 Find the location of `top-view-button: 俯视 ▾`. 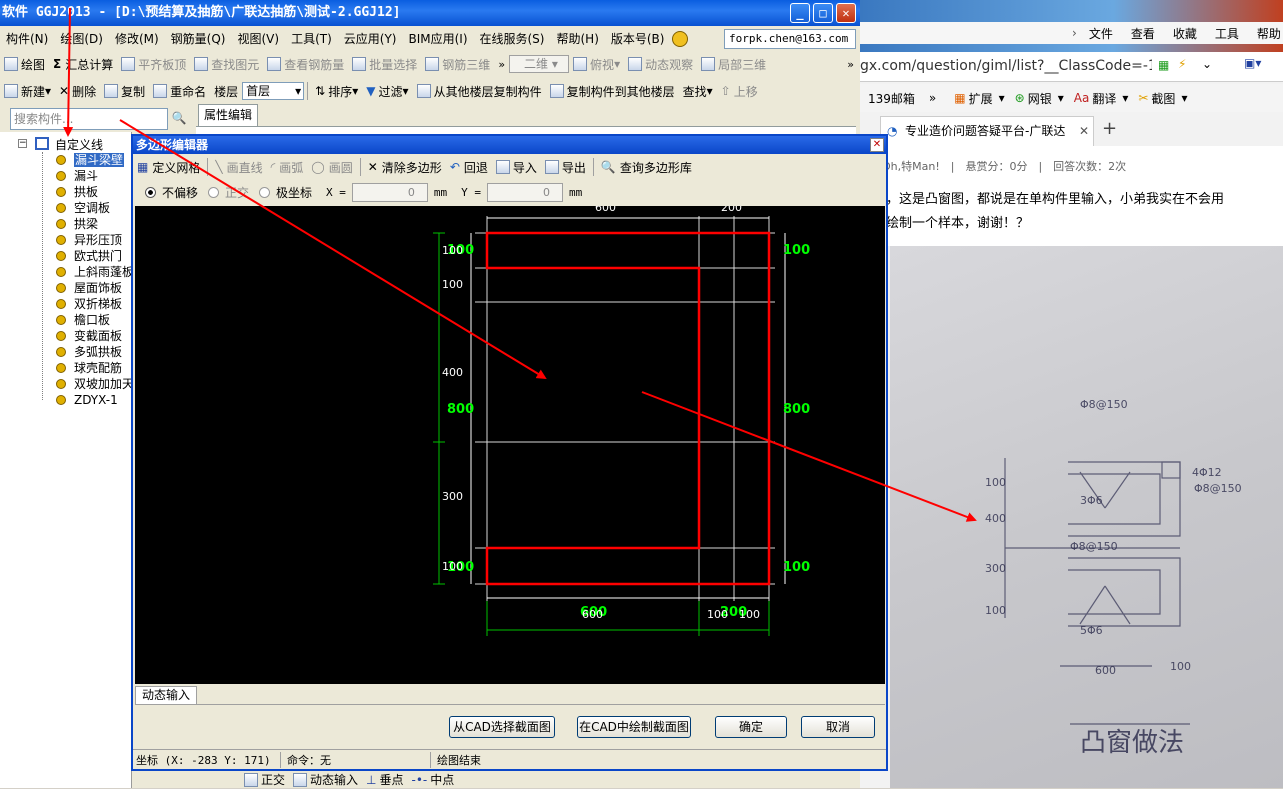

top-view-button: 俯视 ▾ is located at coordinates (596, 64).